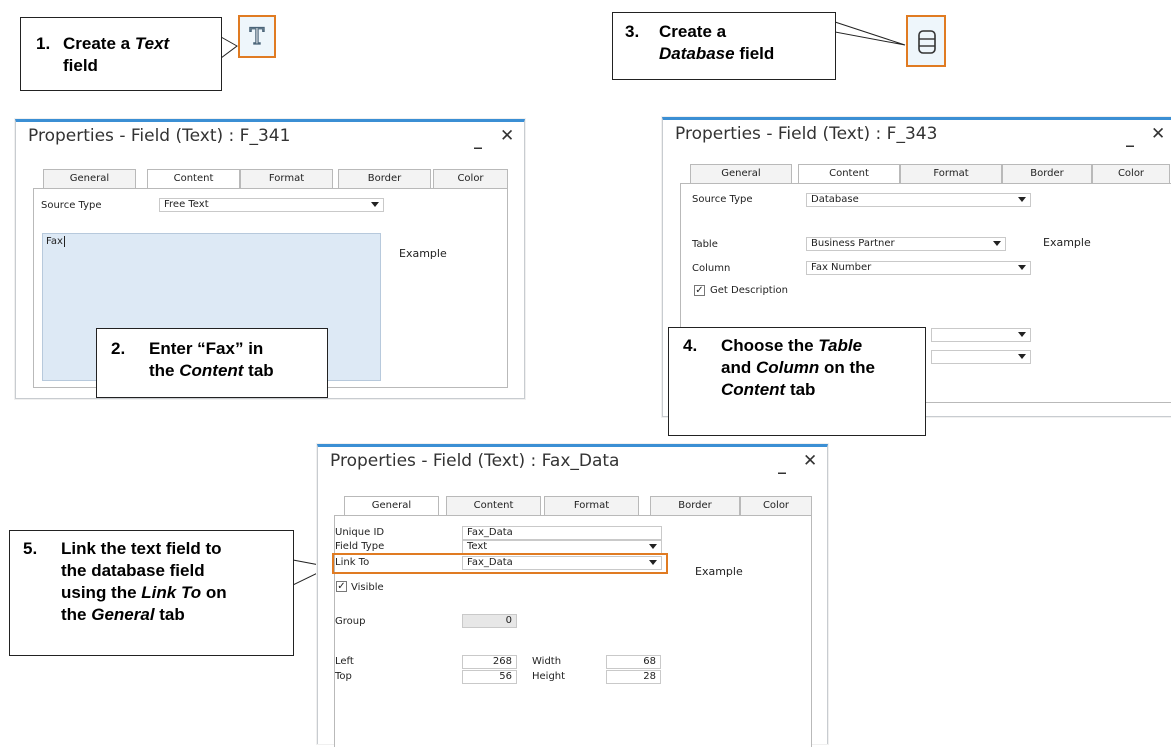 Image resolution: width=1171 pixels, height=747 pixels. I want to click on text-tool-icon: T, so click(257, 36).